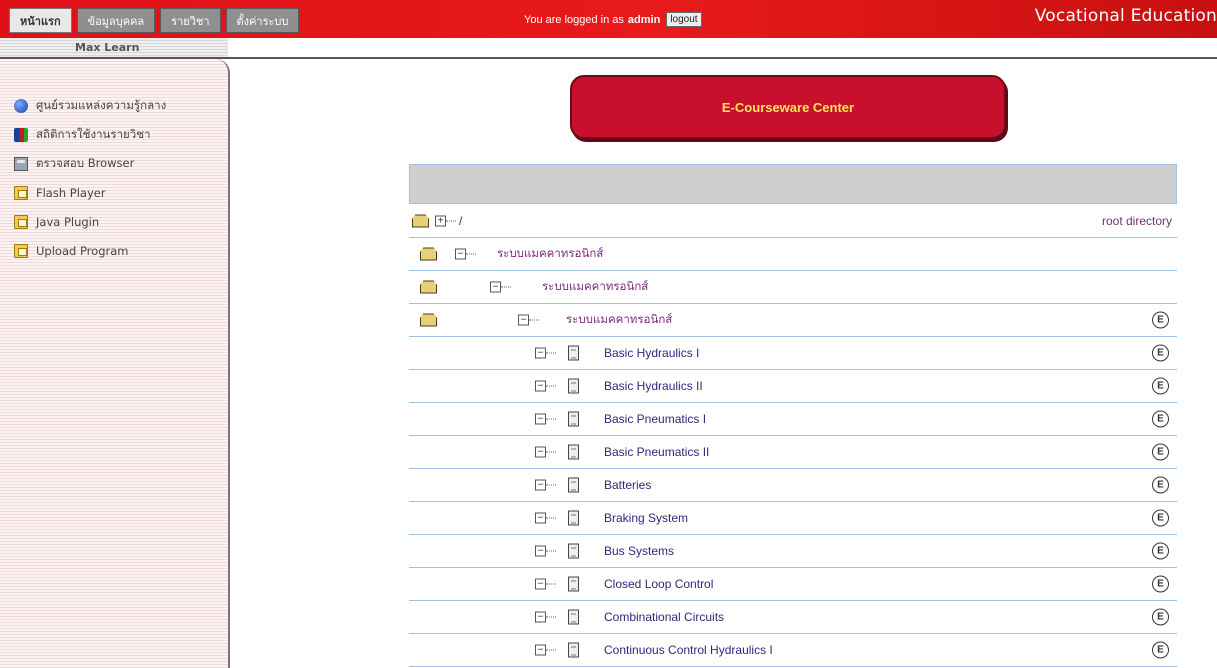 This screenshot has width=1217, height=668. What do you see at coordinates (460, 221) in the screenshot?
I see `root-path: /` at bounding box center [460, 221].